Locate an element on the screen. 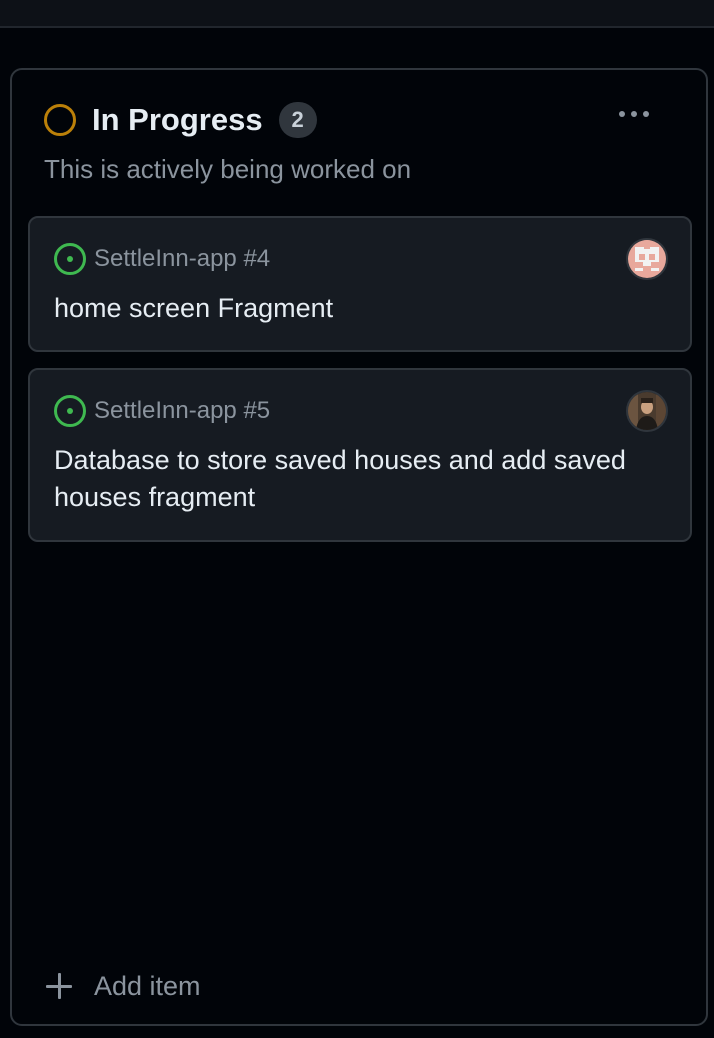 The width and height of the screenshot is (714, 1038). column-more-options-button is located at coordinates (634, 114).